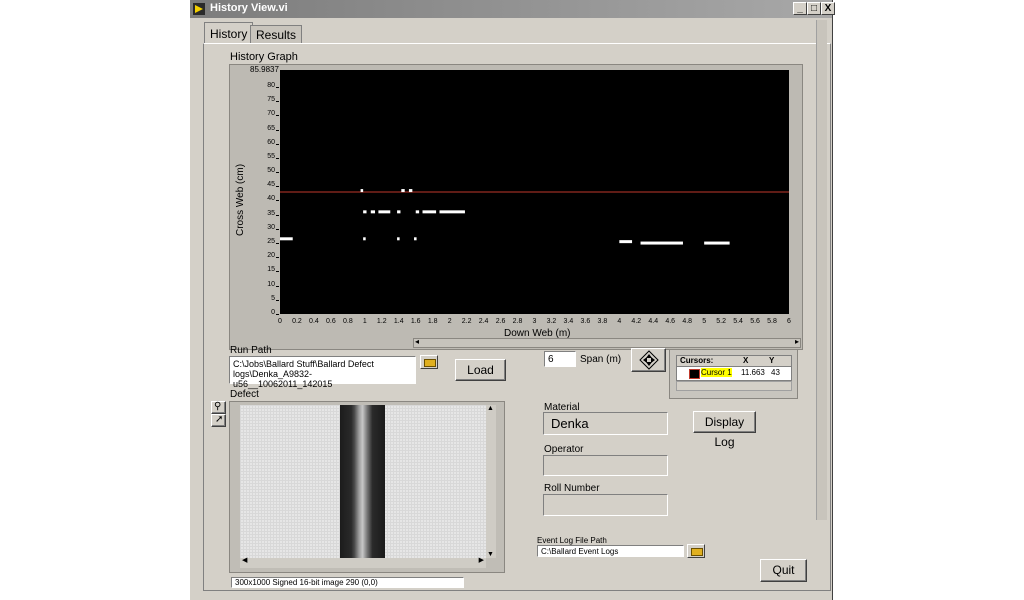  What do you see at coordinates (814, 8) in the screenshot?
I see `maximize-button: □` at bounding box center [814, 8].